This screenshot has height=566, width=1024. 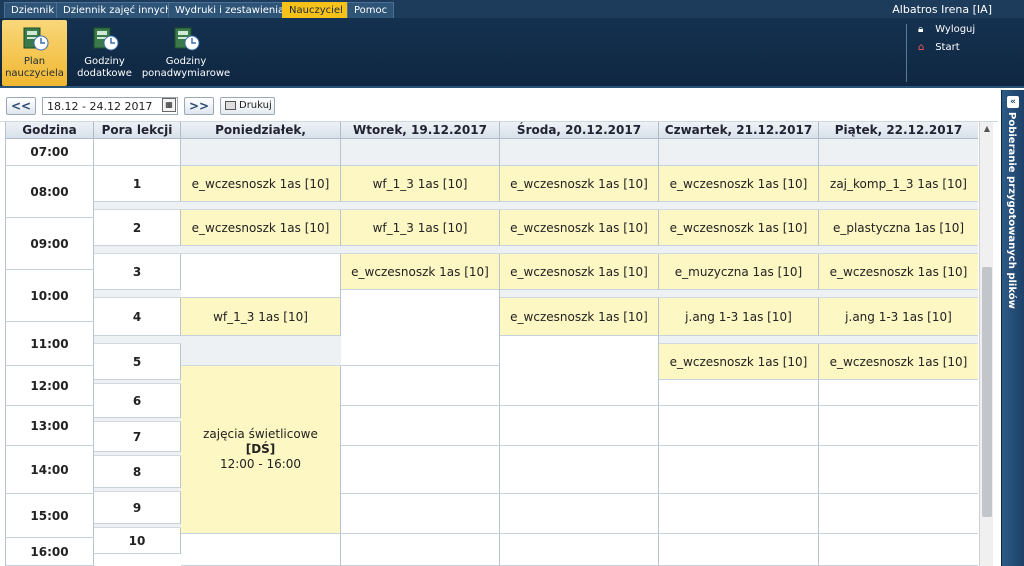 I want to click on period-empty, so click(x=137, y=152).